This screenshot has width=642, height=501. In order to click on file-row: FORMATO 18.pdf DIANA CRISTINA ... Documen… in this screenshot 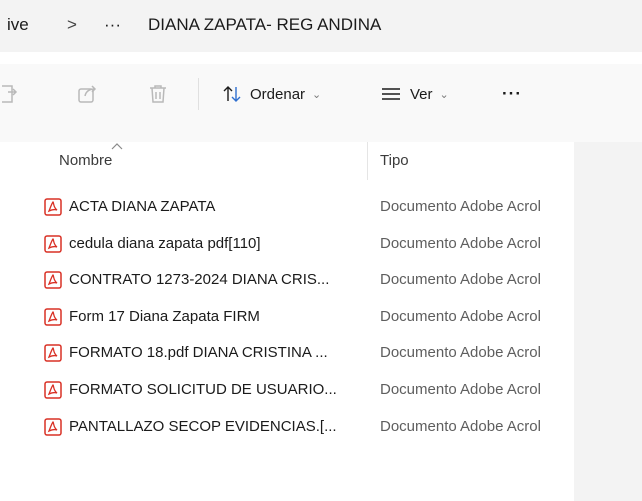, I will do `click(287, 354)`.